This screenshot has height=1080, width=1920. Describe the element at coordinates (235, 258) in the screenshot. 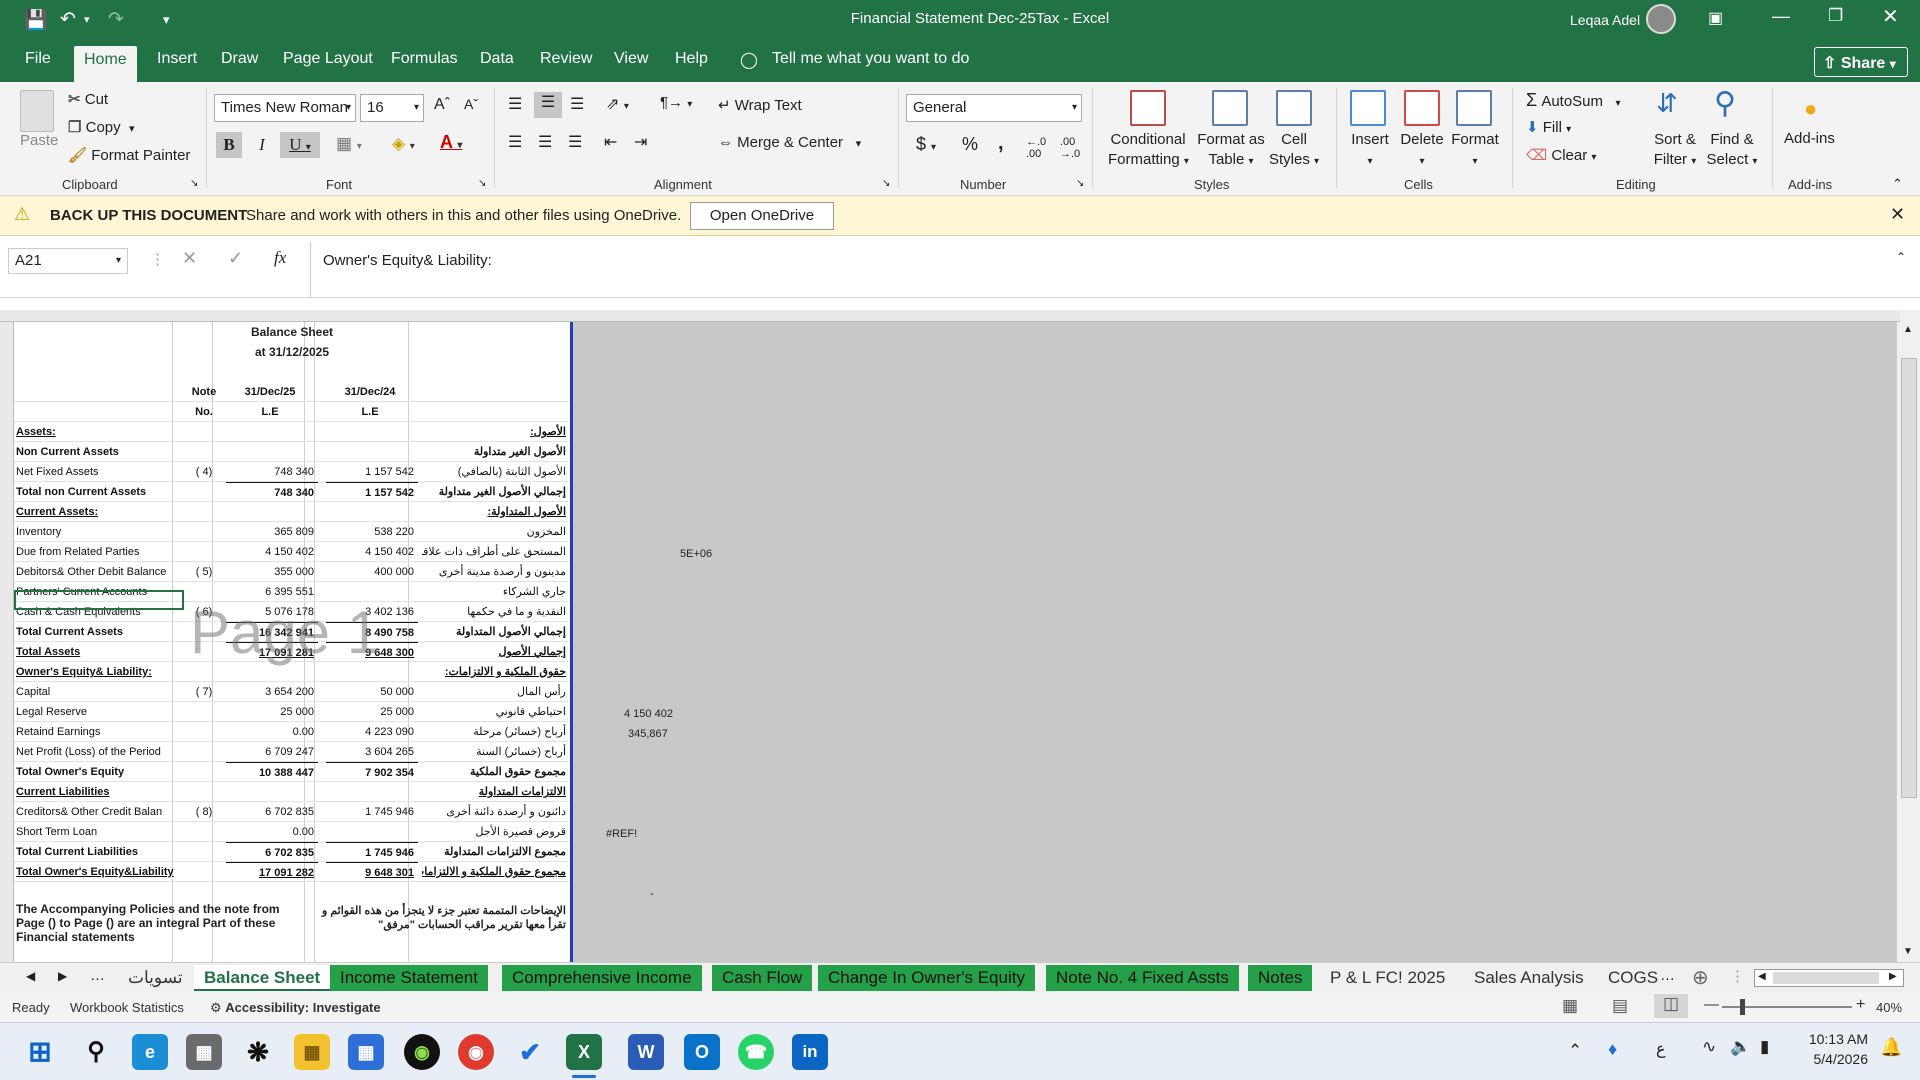

I see `enter-icon: ✓` at that location.